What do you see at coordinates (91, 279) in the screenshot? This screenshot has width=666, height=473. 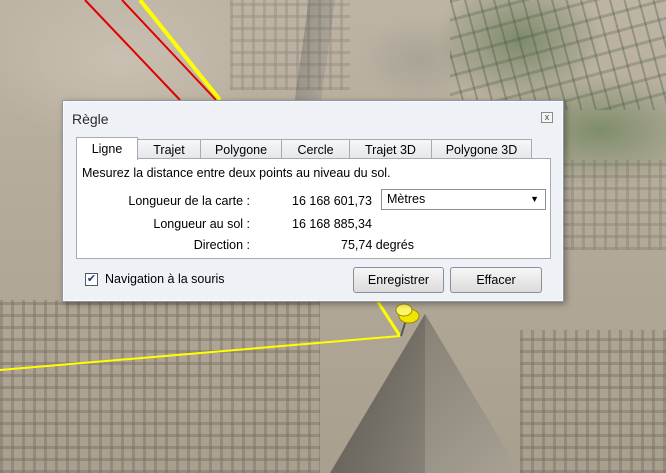 I see `checkmark-icon: ✔` at bounding box center [91, 279].